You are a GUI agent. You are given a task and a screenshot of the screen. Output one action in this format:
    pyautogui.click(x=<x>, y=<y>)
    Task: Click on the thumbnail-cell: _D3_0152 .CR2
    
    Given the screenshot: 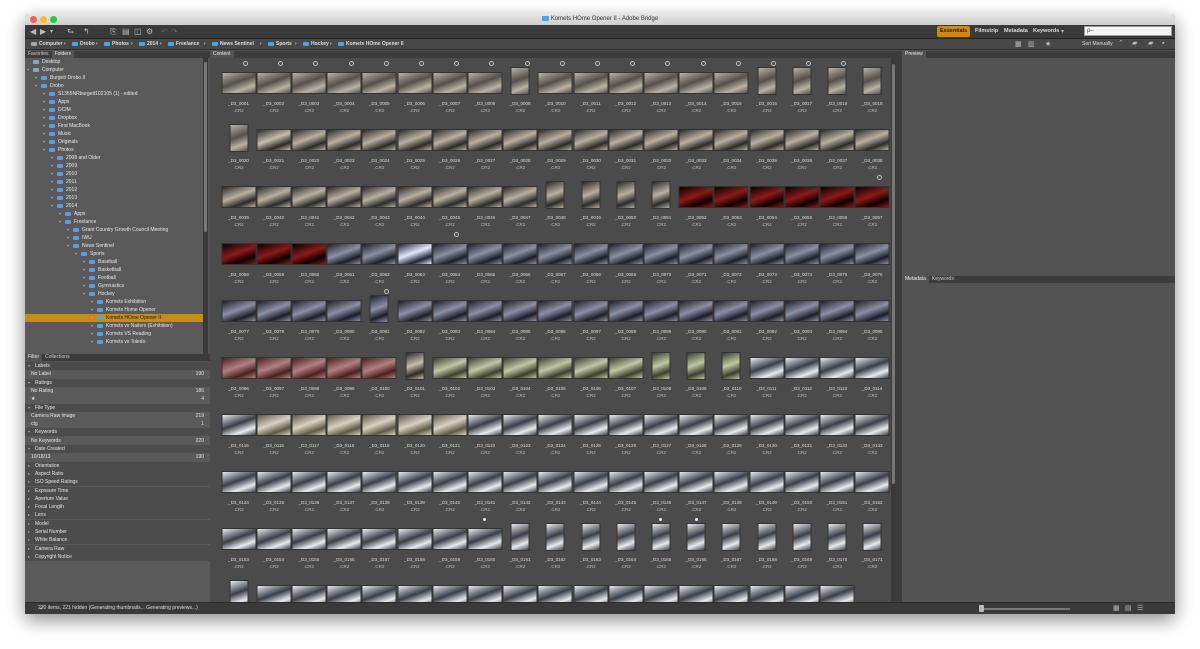 What is the action you would take?
    pyautogui.click(x=872, y=495)
    